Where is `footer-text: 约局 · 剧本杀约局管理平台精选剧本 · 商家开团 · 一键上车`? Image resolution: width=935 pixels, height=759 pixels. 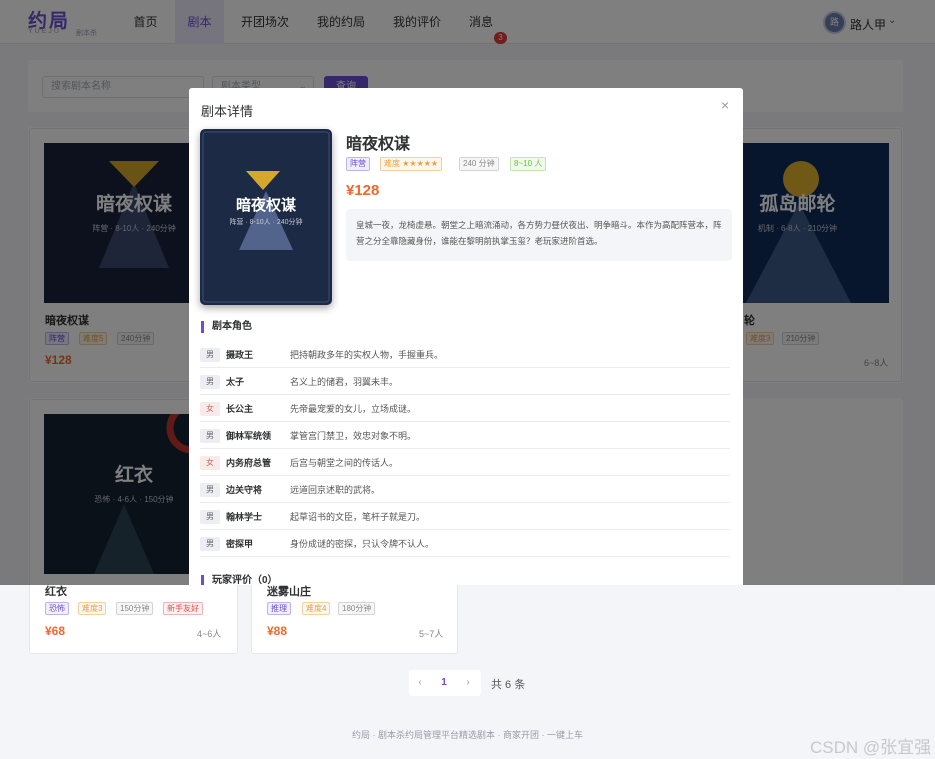 footer-text: 约局 · 剧本杀约局管理平台精选剧本 · 商家开团 · 一键上车 is located at coordinates (467, 735).